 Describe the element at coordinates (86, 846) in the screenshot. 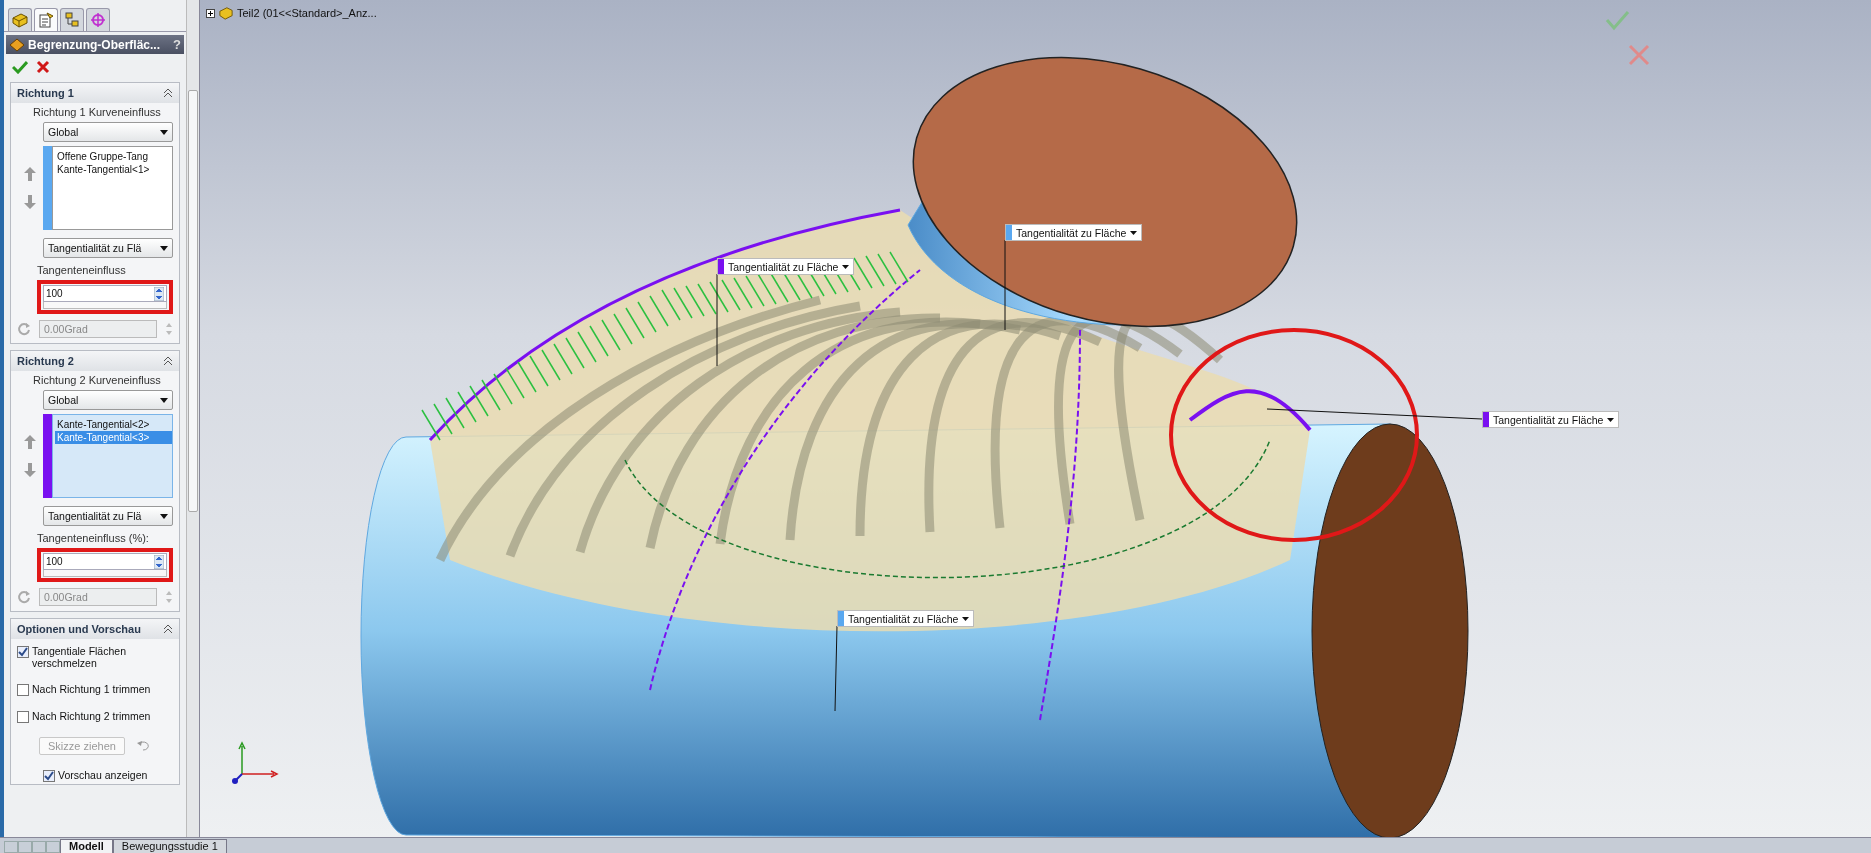

I see `bottom-tab: Modell` at that location.